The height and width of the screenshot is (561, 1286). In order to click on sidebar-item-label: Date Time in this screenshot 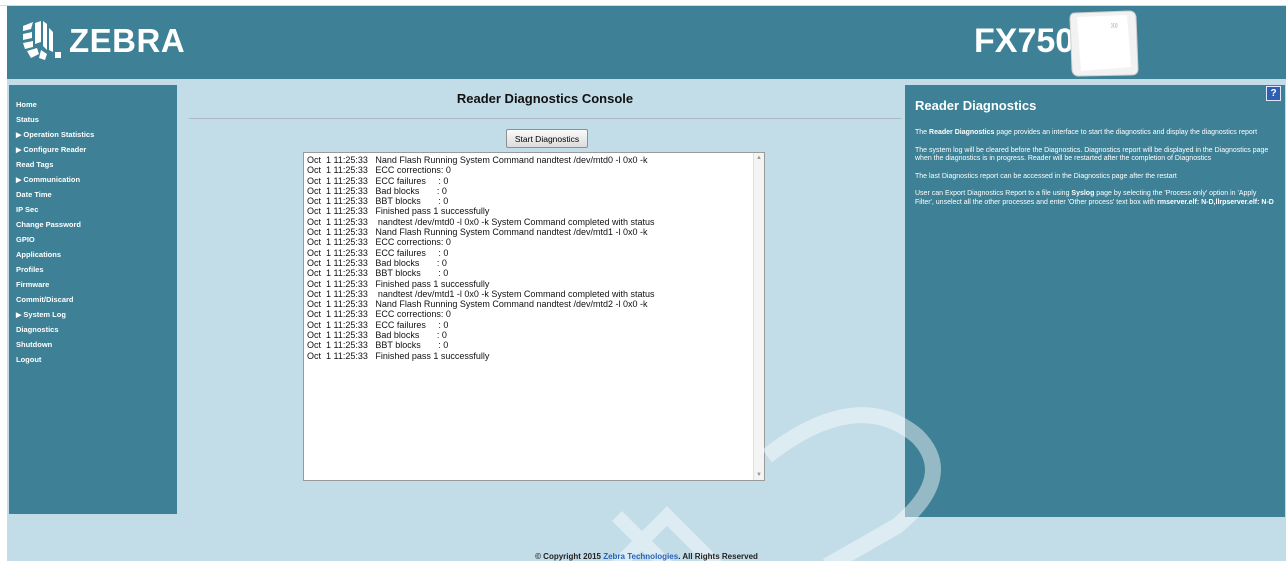, I will do `click(34, 194)`.